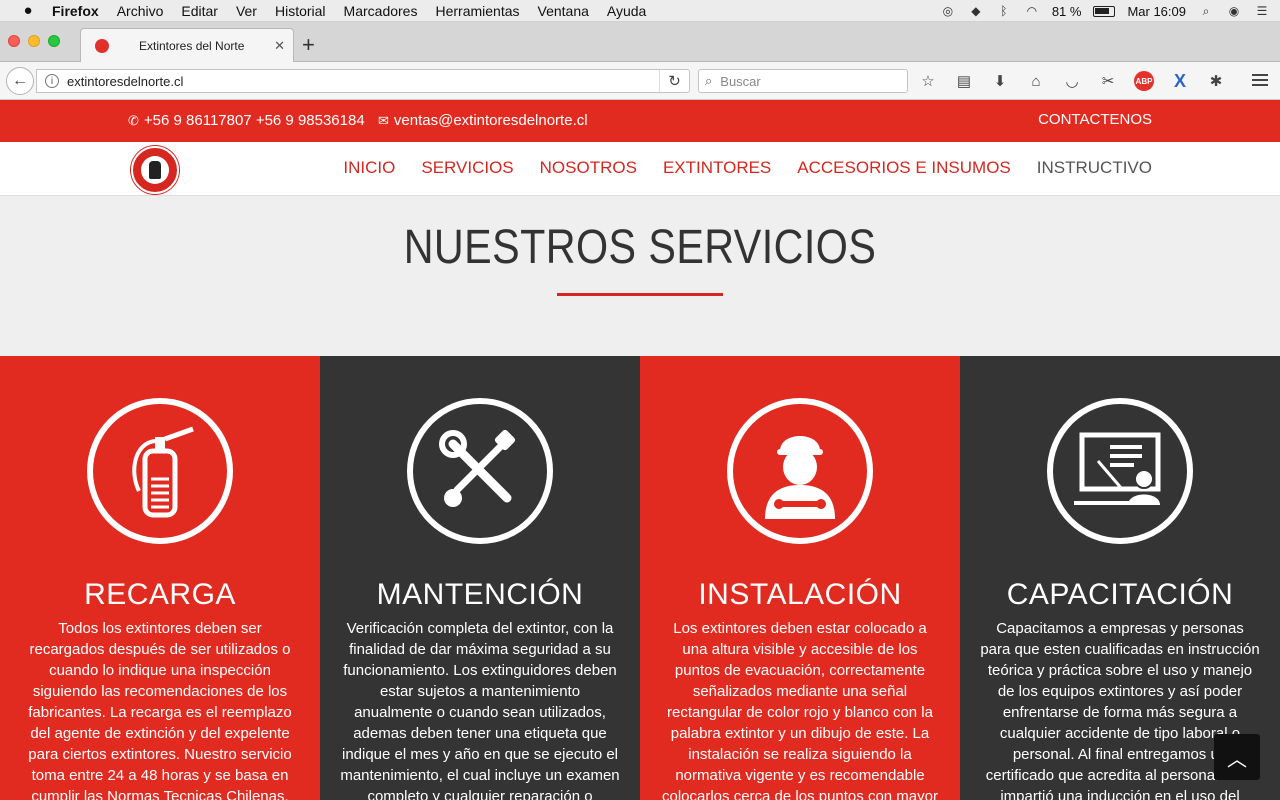  Describe the element at coordinates (192, 45) in the screenshot. I see `tab-title: Extintores del Norte` at that location.